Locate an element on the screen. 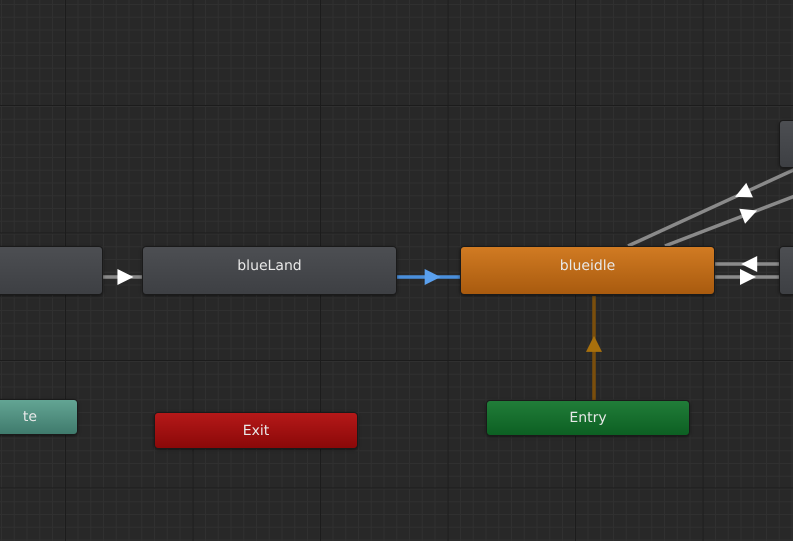 The image size is (793, 541). state-node: blueLand is located at coordinates (269, 270).